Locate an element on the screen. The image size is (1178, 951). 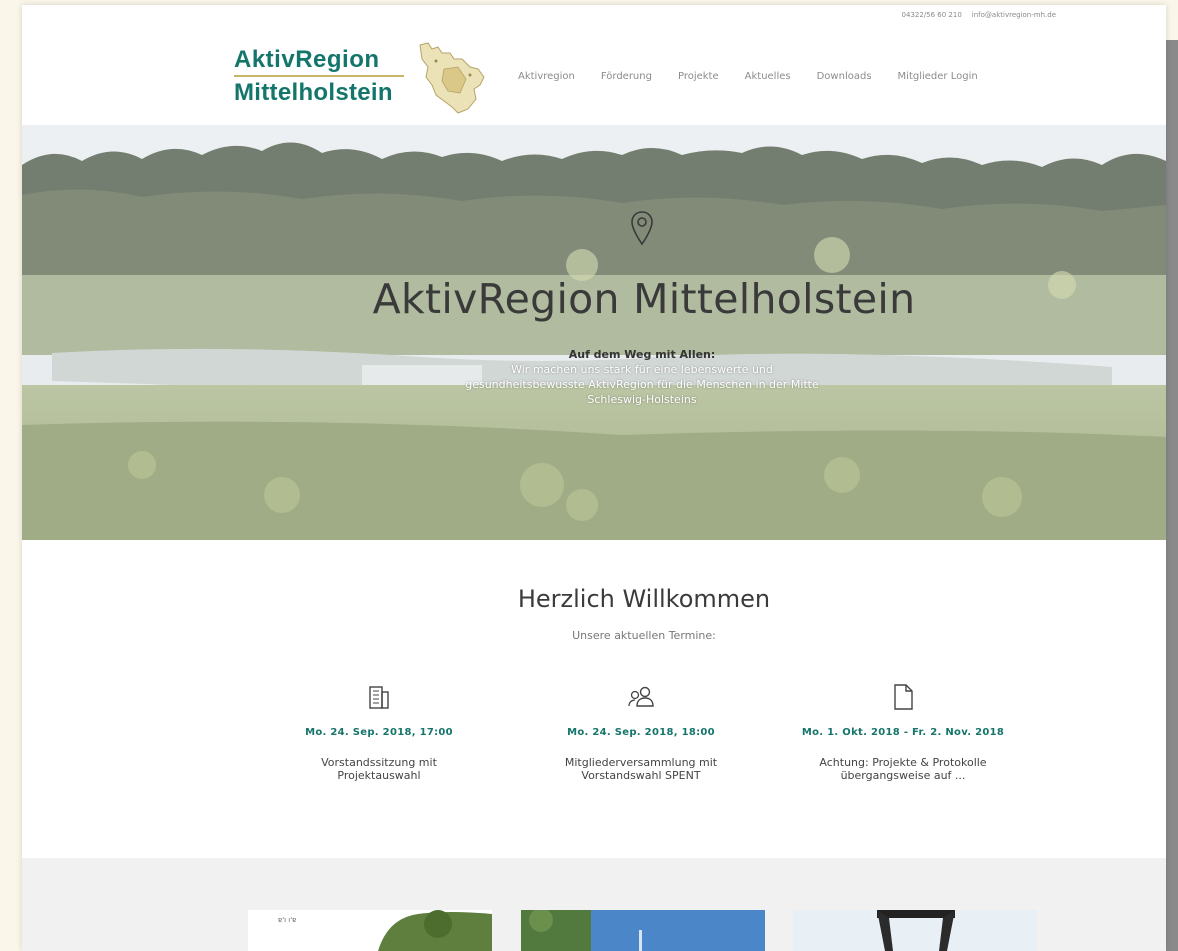
project-thumbnail: ɐ'ı ı'ɐ is located at coordinates (370, 930).